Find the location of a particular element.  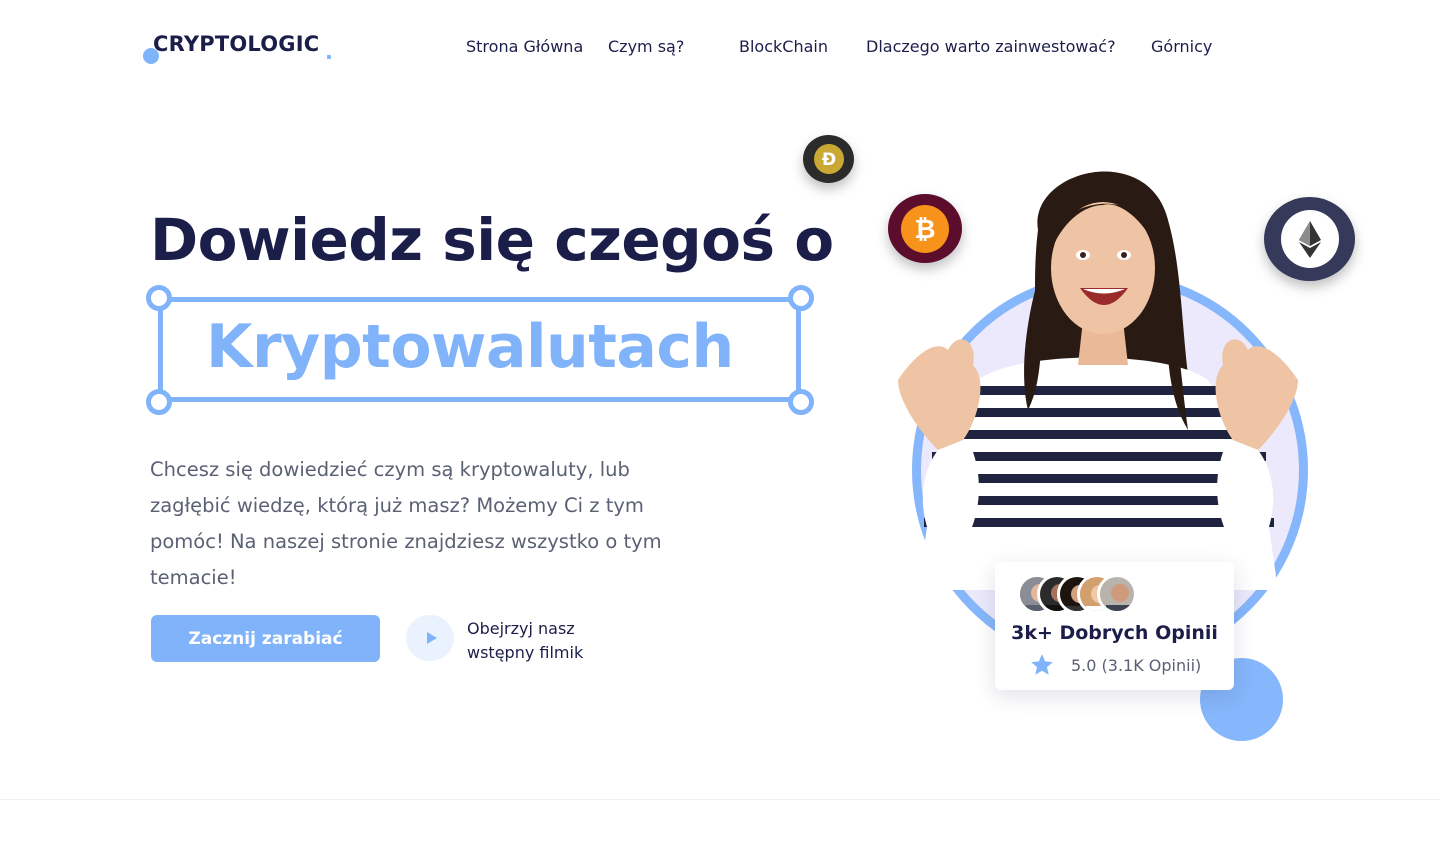

nav-item-what-are: Czym są? is located at coordinates (646, 46).